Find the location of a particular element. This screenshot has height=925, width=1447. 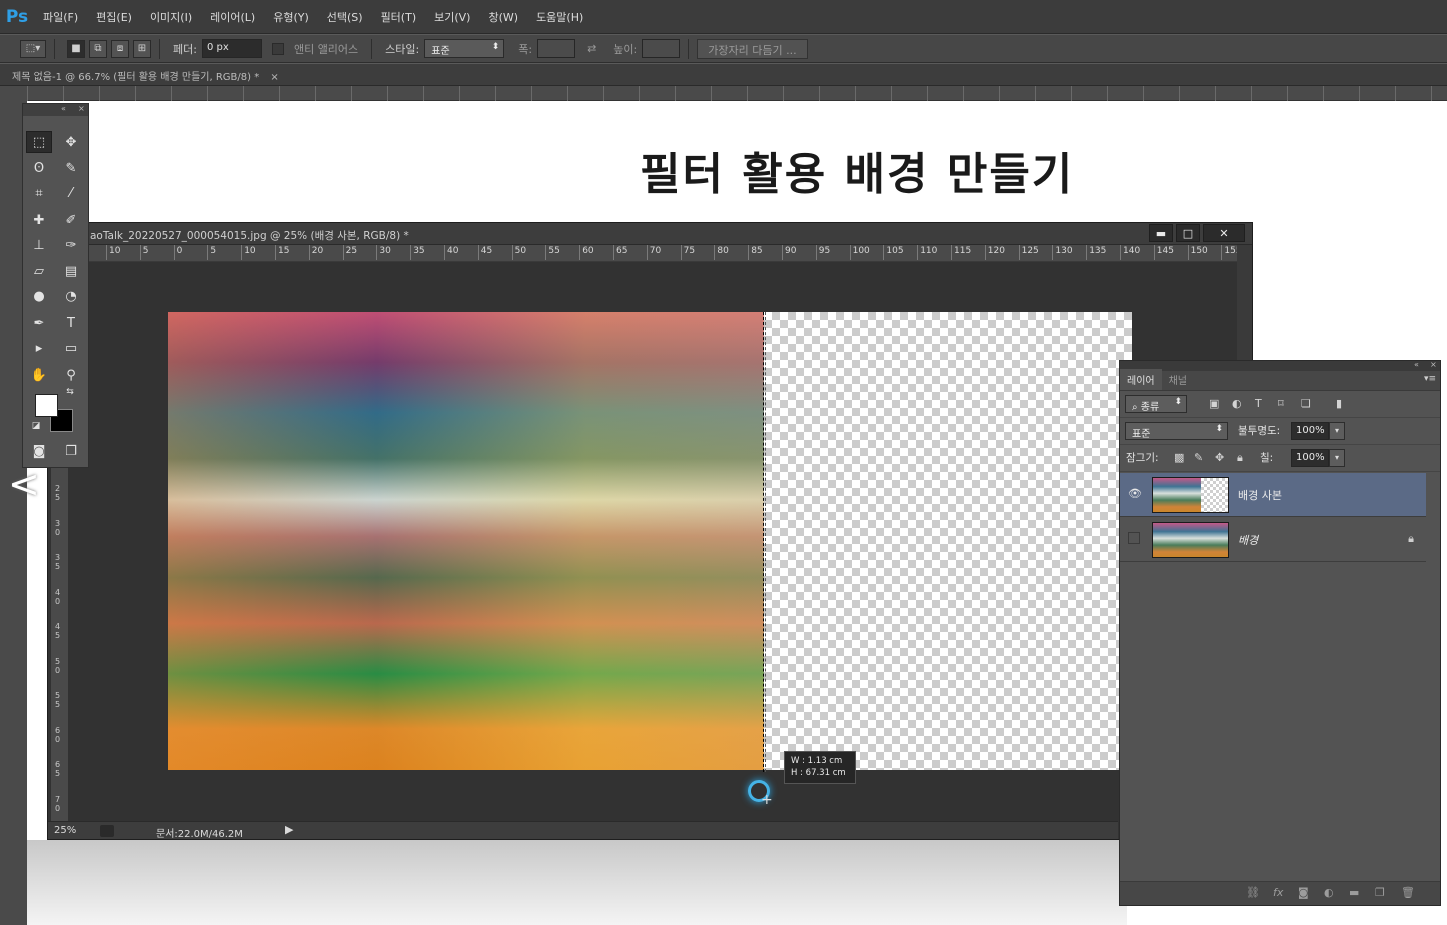

type-filter-icon: T is located at coordinates (1258, 403).